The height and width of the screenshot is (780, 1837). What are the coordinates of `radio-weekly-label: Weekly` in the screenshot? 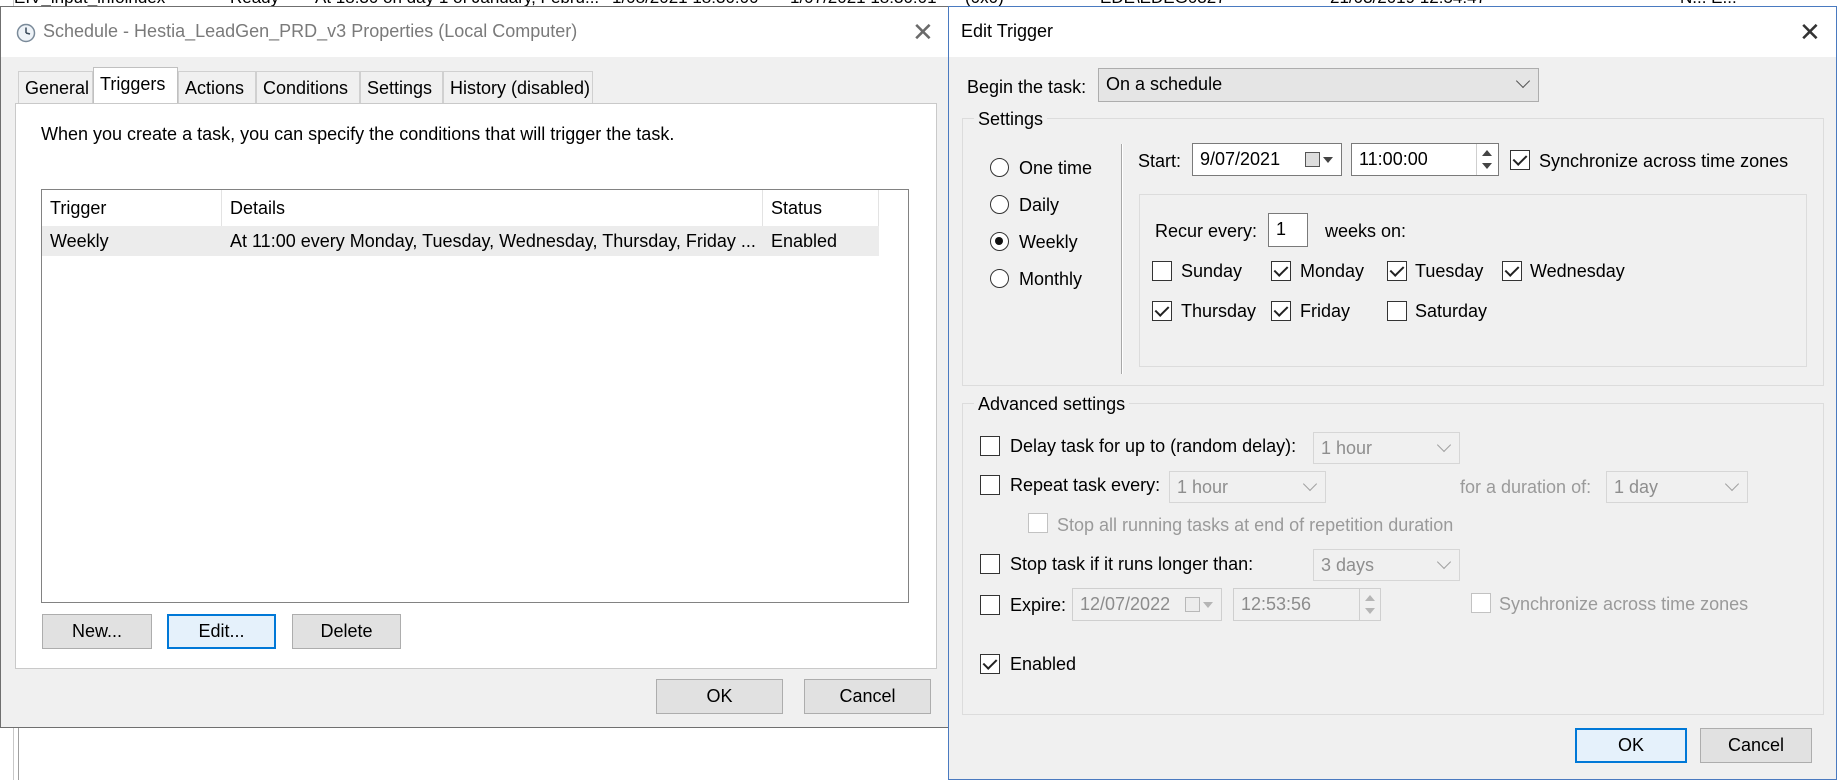 It's located at (1048, 242).